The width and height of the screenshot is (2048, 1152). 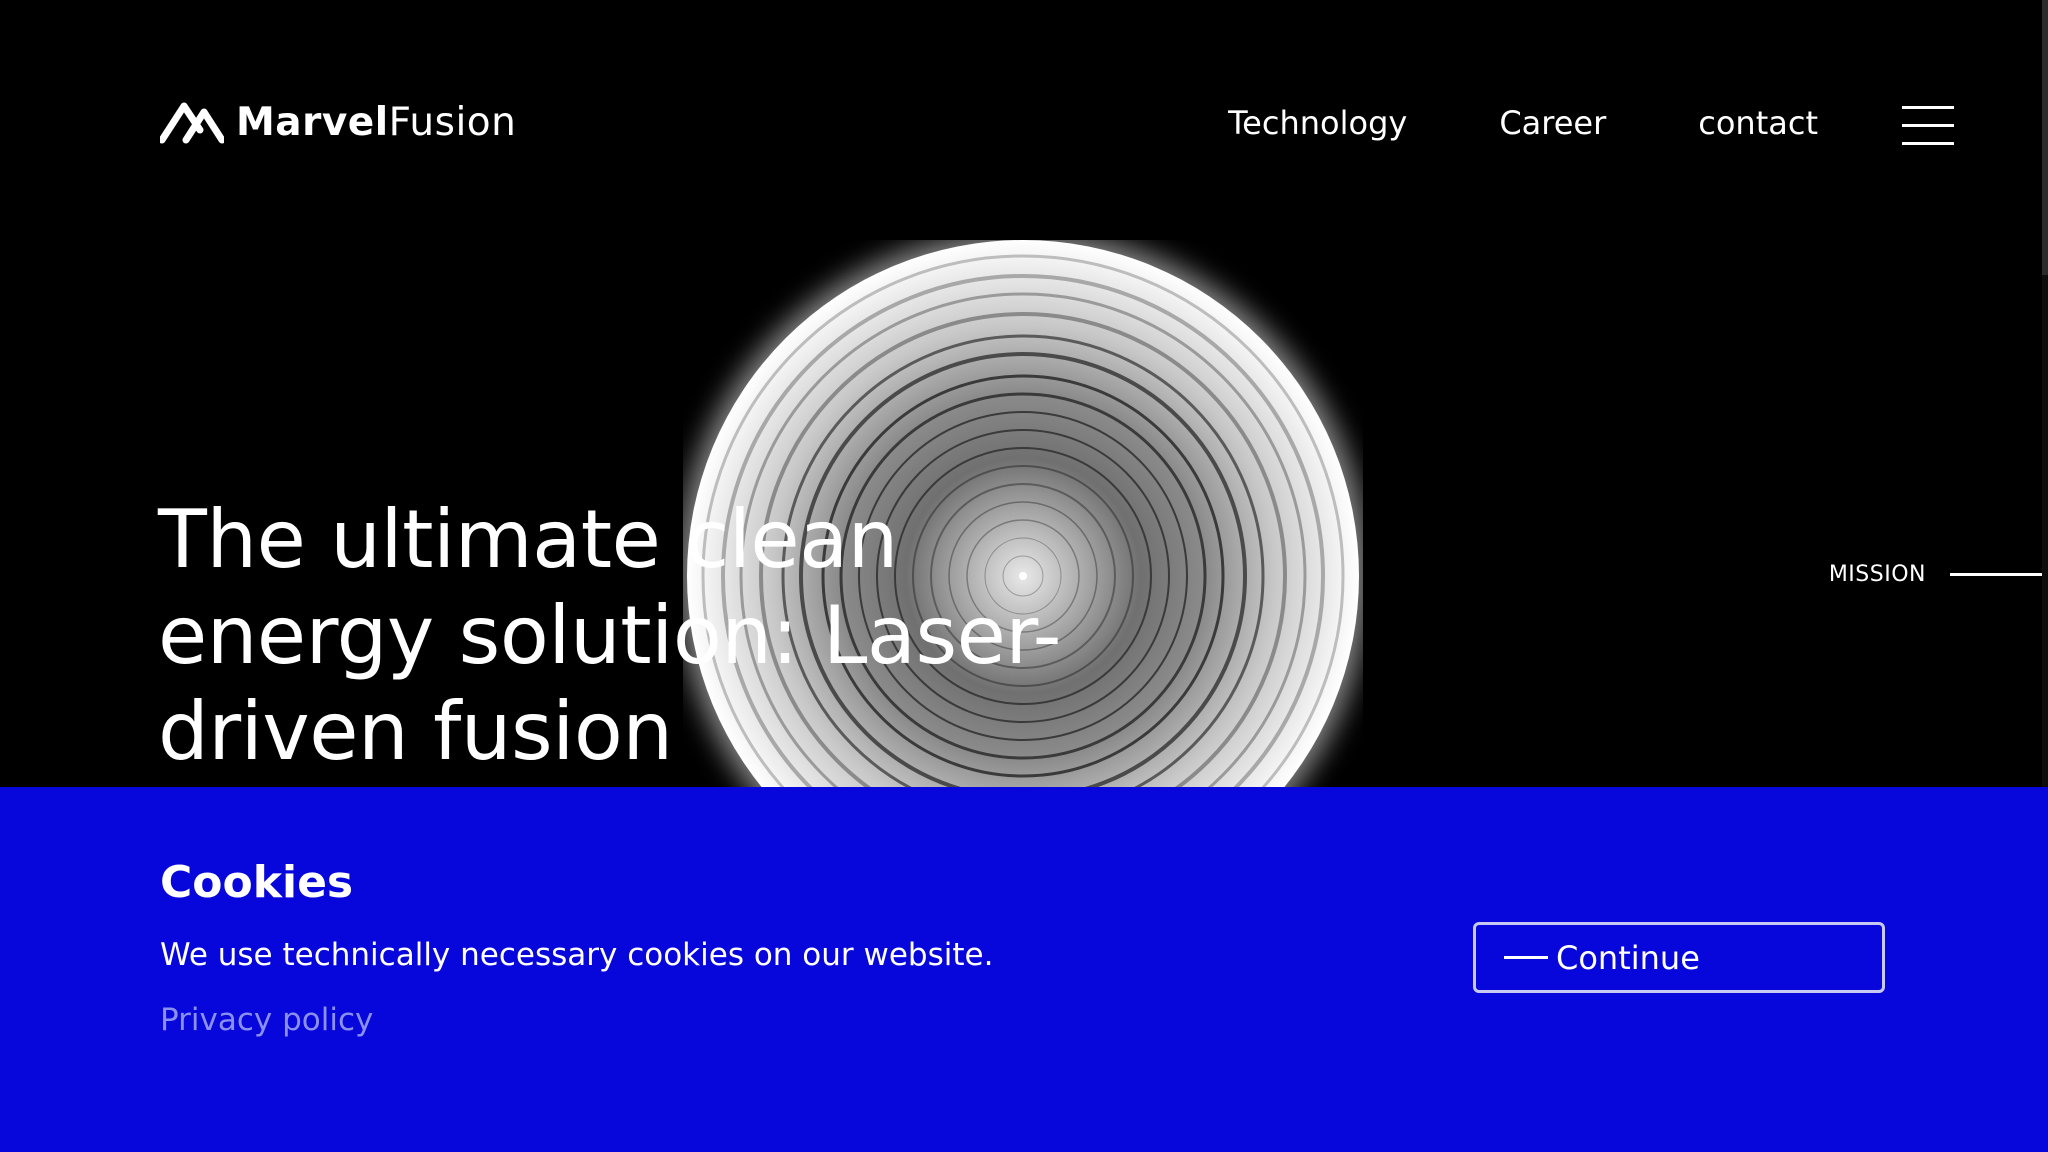 I want to click on brand-name-bold: Marvel, so click(x=312, y=122).